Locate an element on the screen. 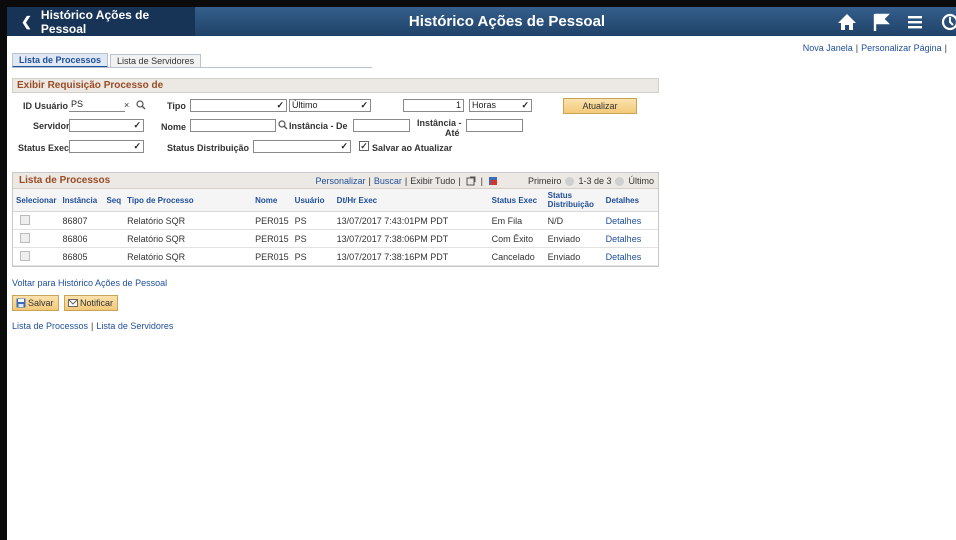  bottom-tab-links: Lista de Processos | Lista de Servidores is located at coordinates (92, 326).